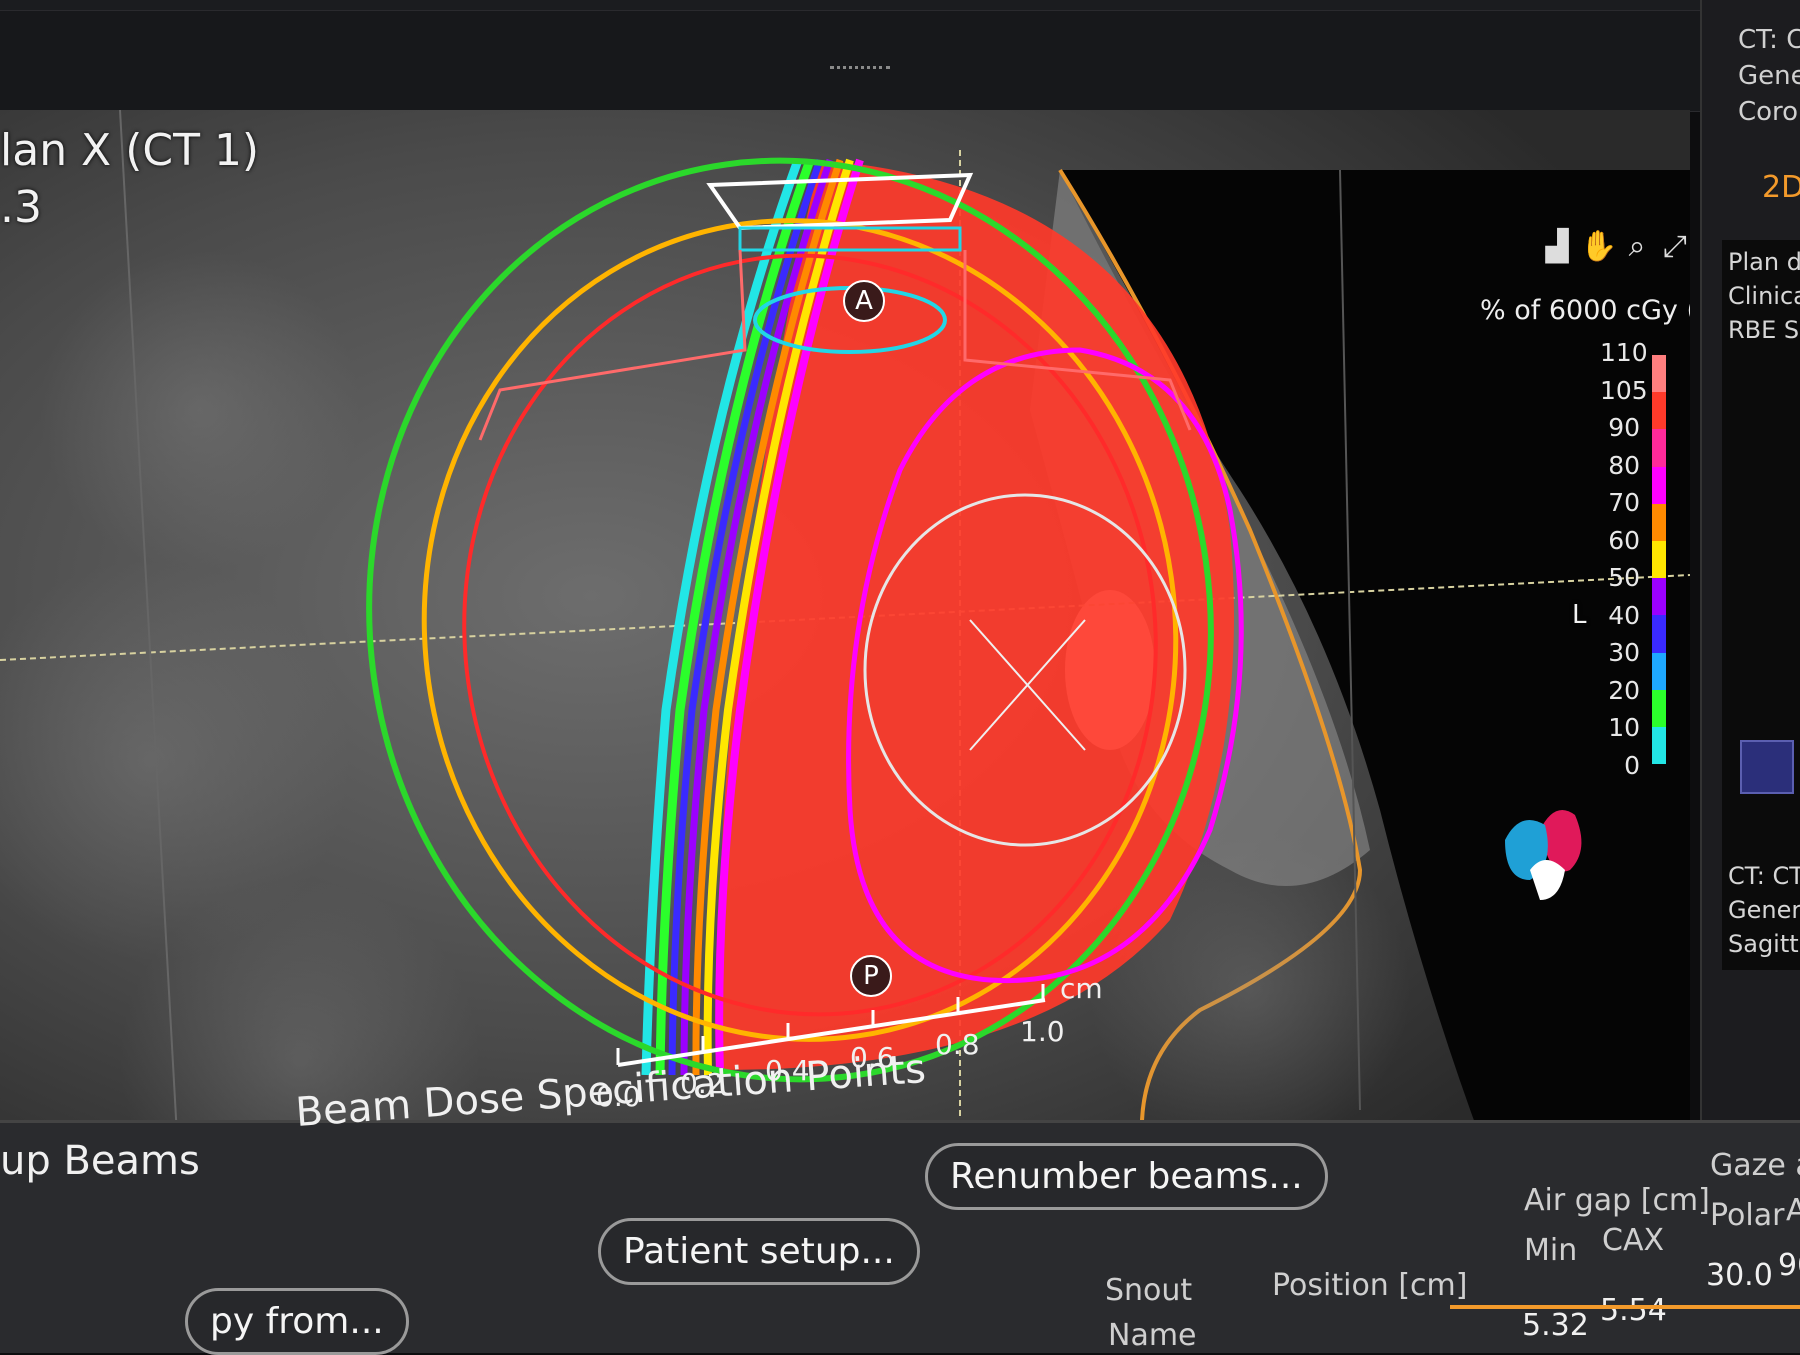  Describe the element at coordinates (1624, 352) in the screenshot. I see `legend-tick: 110` at that location.